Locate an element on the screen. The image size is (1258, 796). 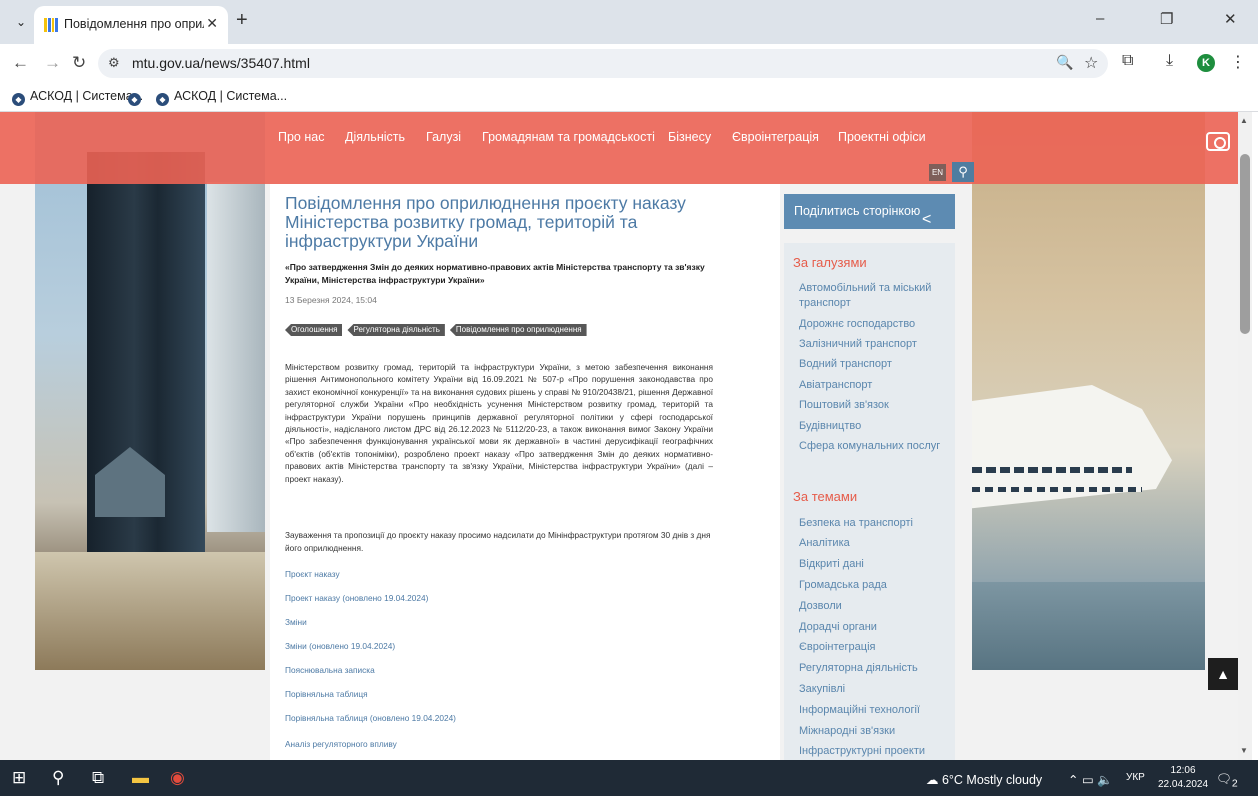
new-tab-icon: + is located at coordinates (242, 20).